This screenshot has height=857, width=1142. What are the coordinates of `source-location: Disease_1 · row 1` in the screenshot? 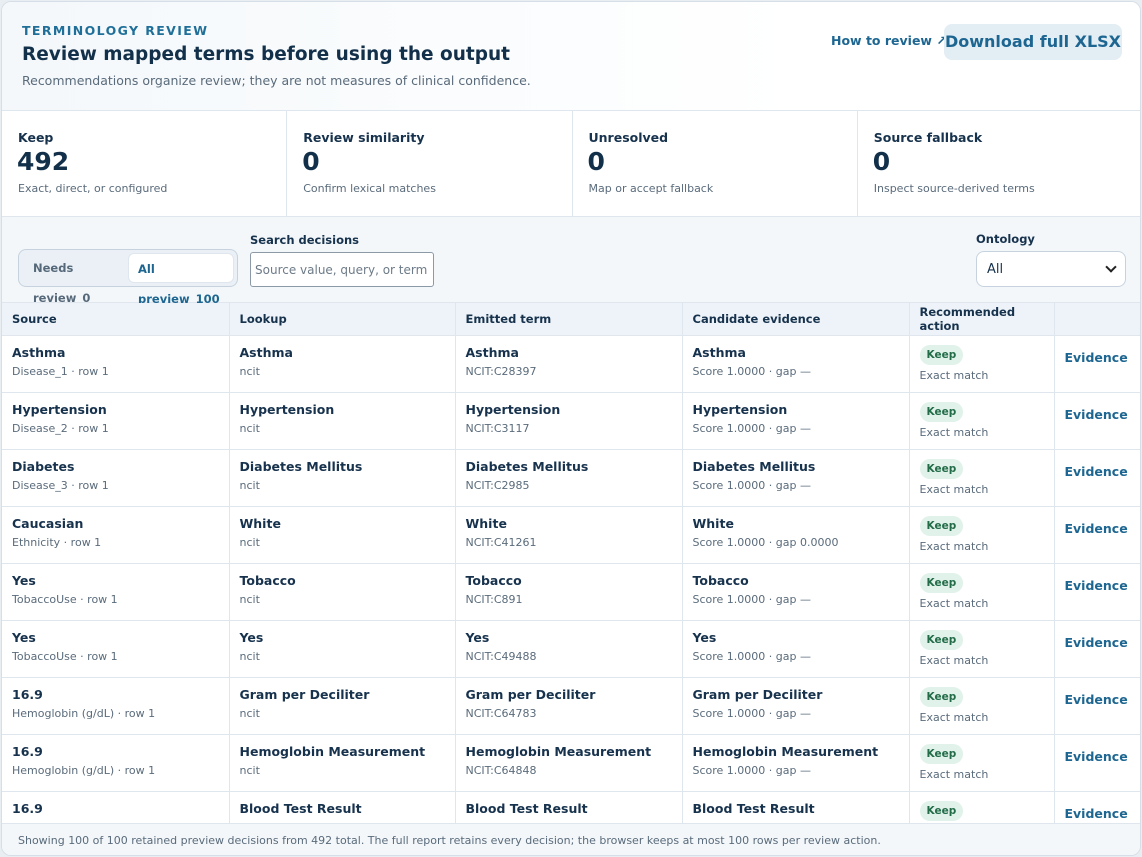 It's located at (60, 371).